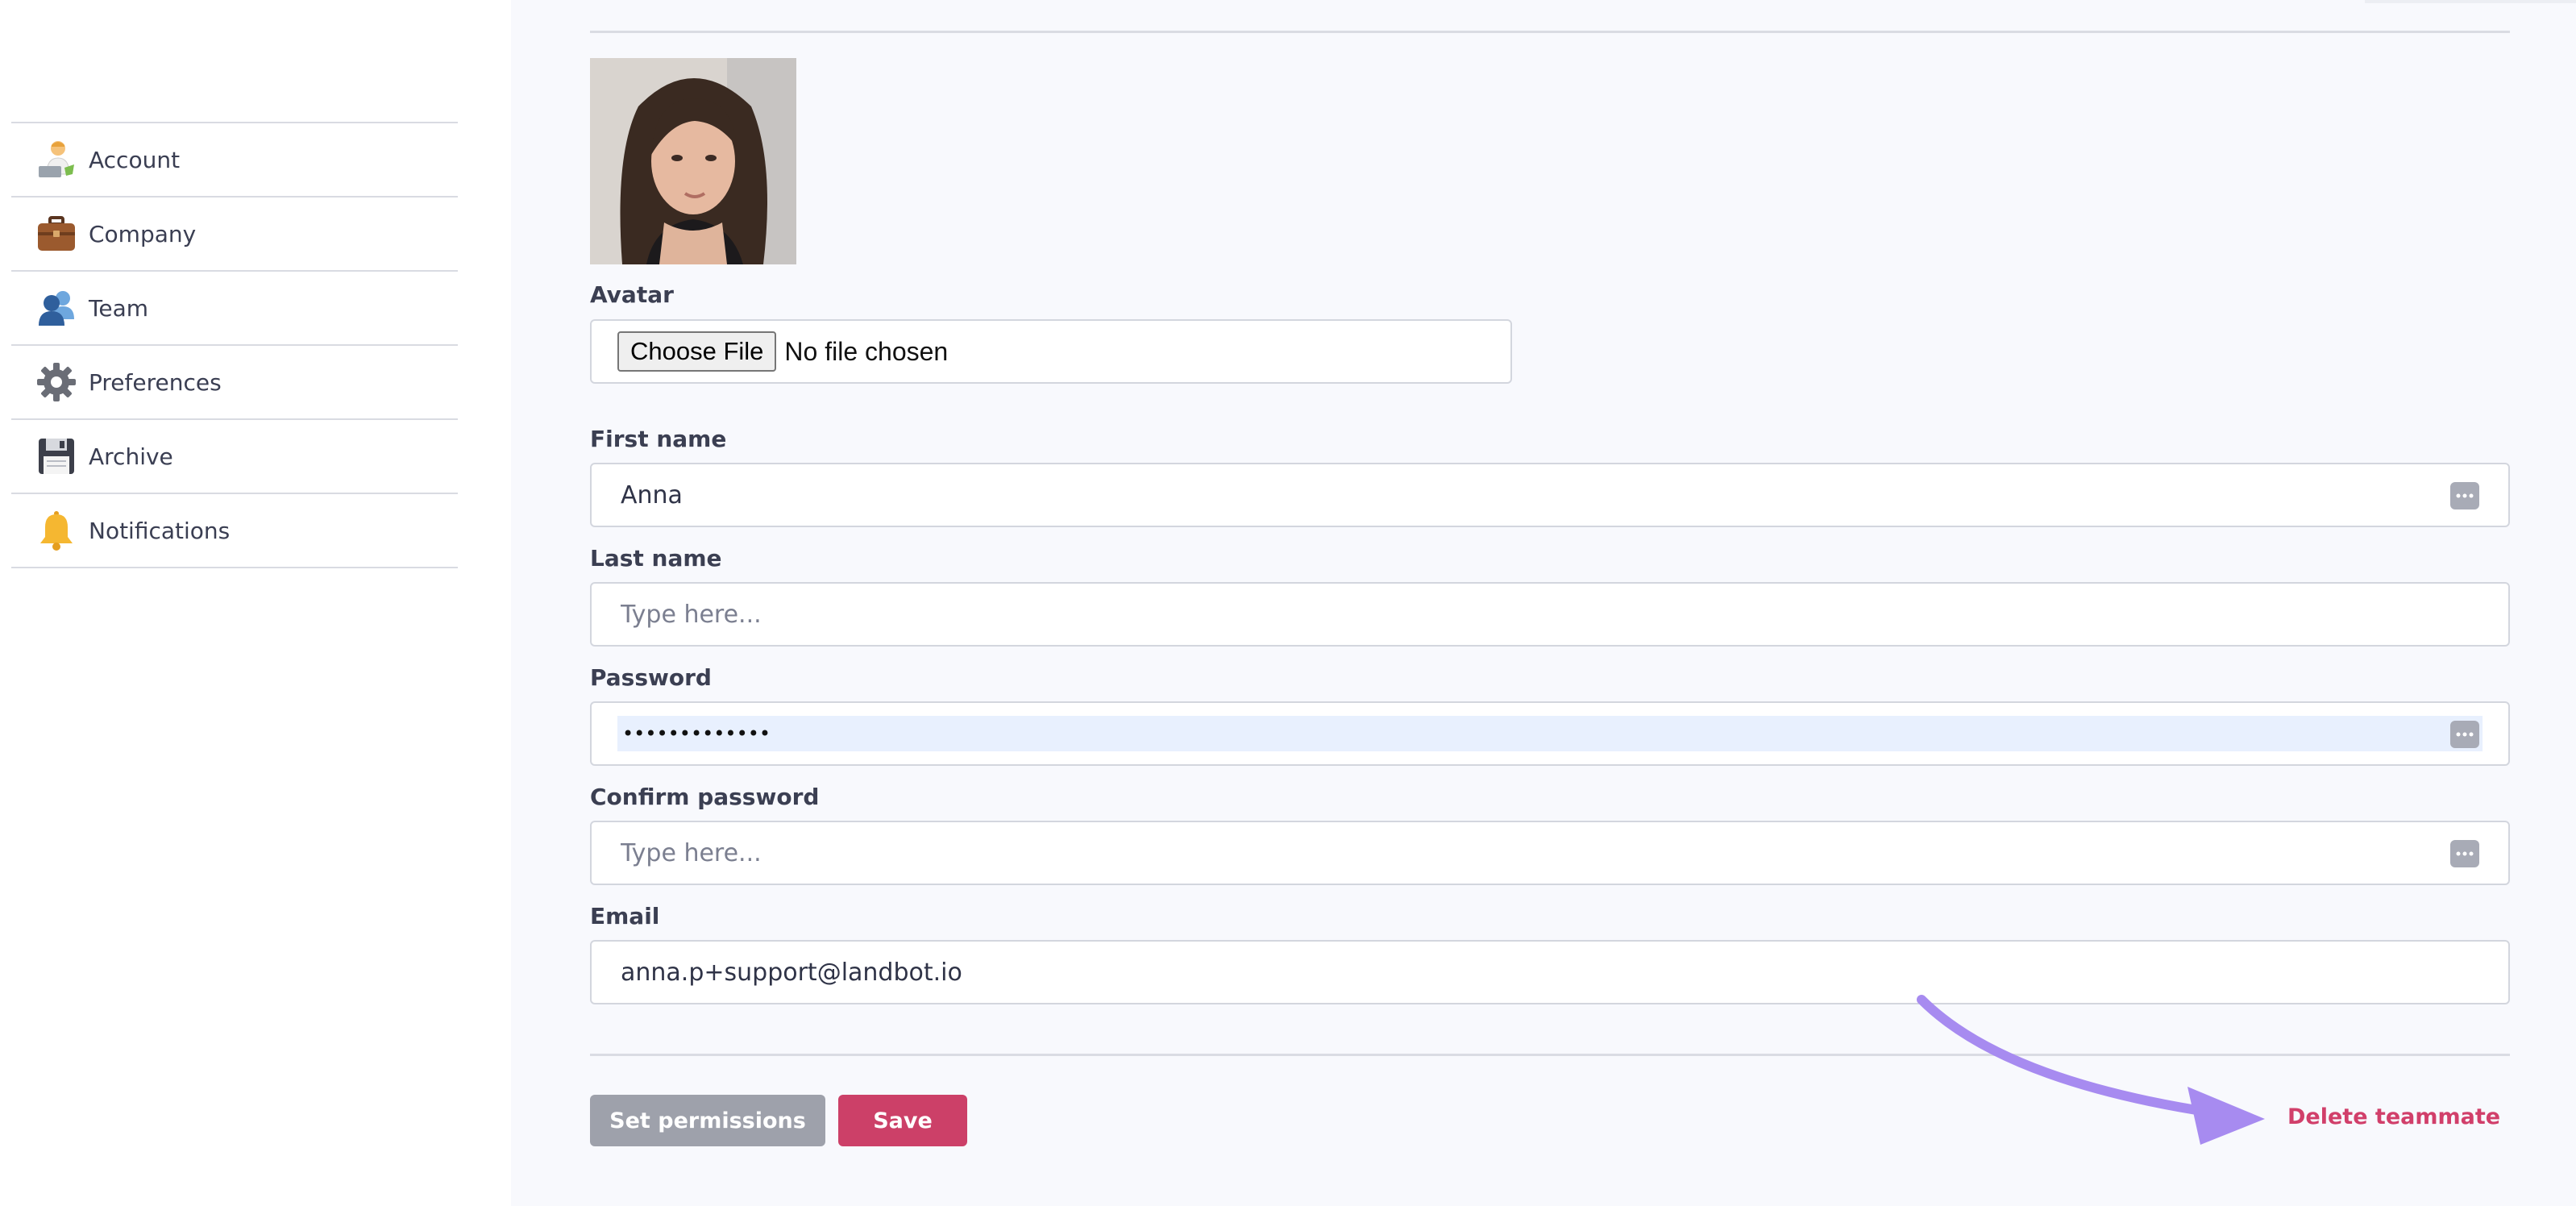 This screenshot has width=2576, height=1206. Describe the element at coordinates (234, 160) in the screenshot. I see `sidebar-item-account: Account` at that location.